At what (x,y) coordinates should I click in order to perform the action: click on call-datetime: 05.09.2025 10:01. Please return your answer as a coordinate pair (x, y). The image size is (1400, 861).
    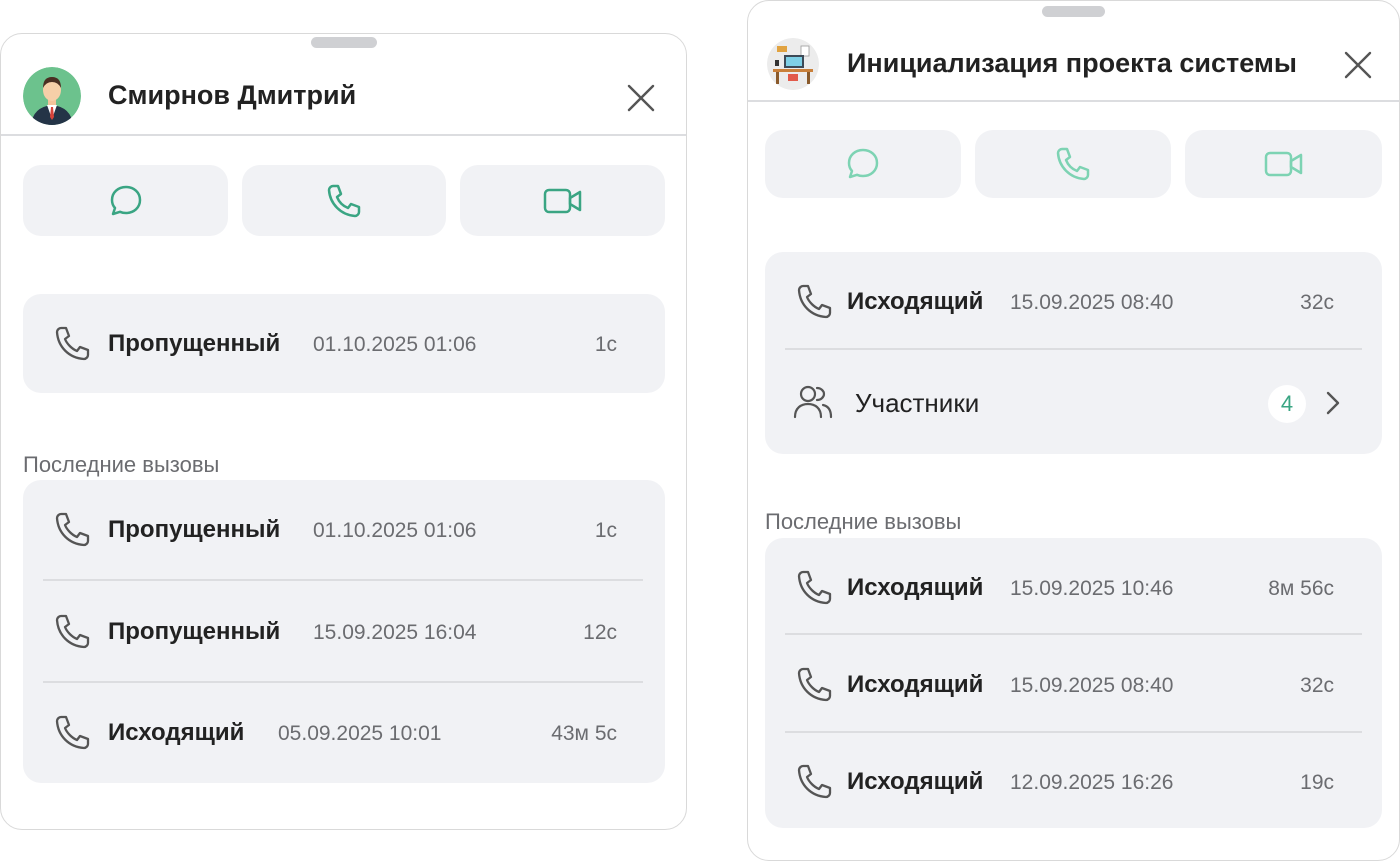
    Looking at the image, I should click on (360, 733).